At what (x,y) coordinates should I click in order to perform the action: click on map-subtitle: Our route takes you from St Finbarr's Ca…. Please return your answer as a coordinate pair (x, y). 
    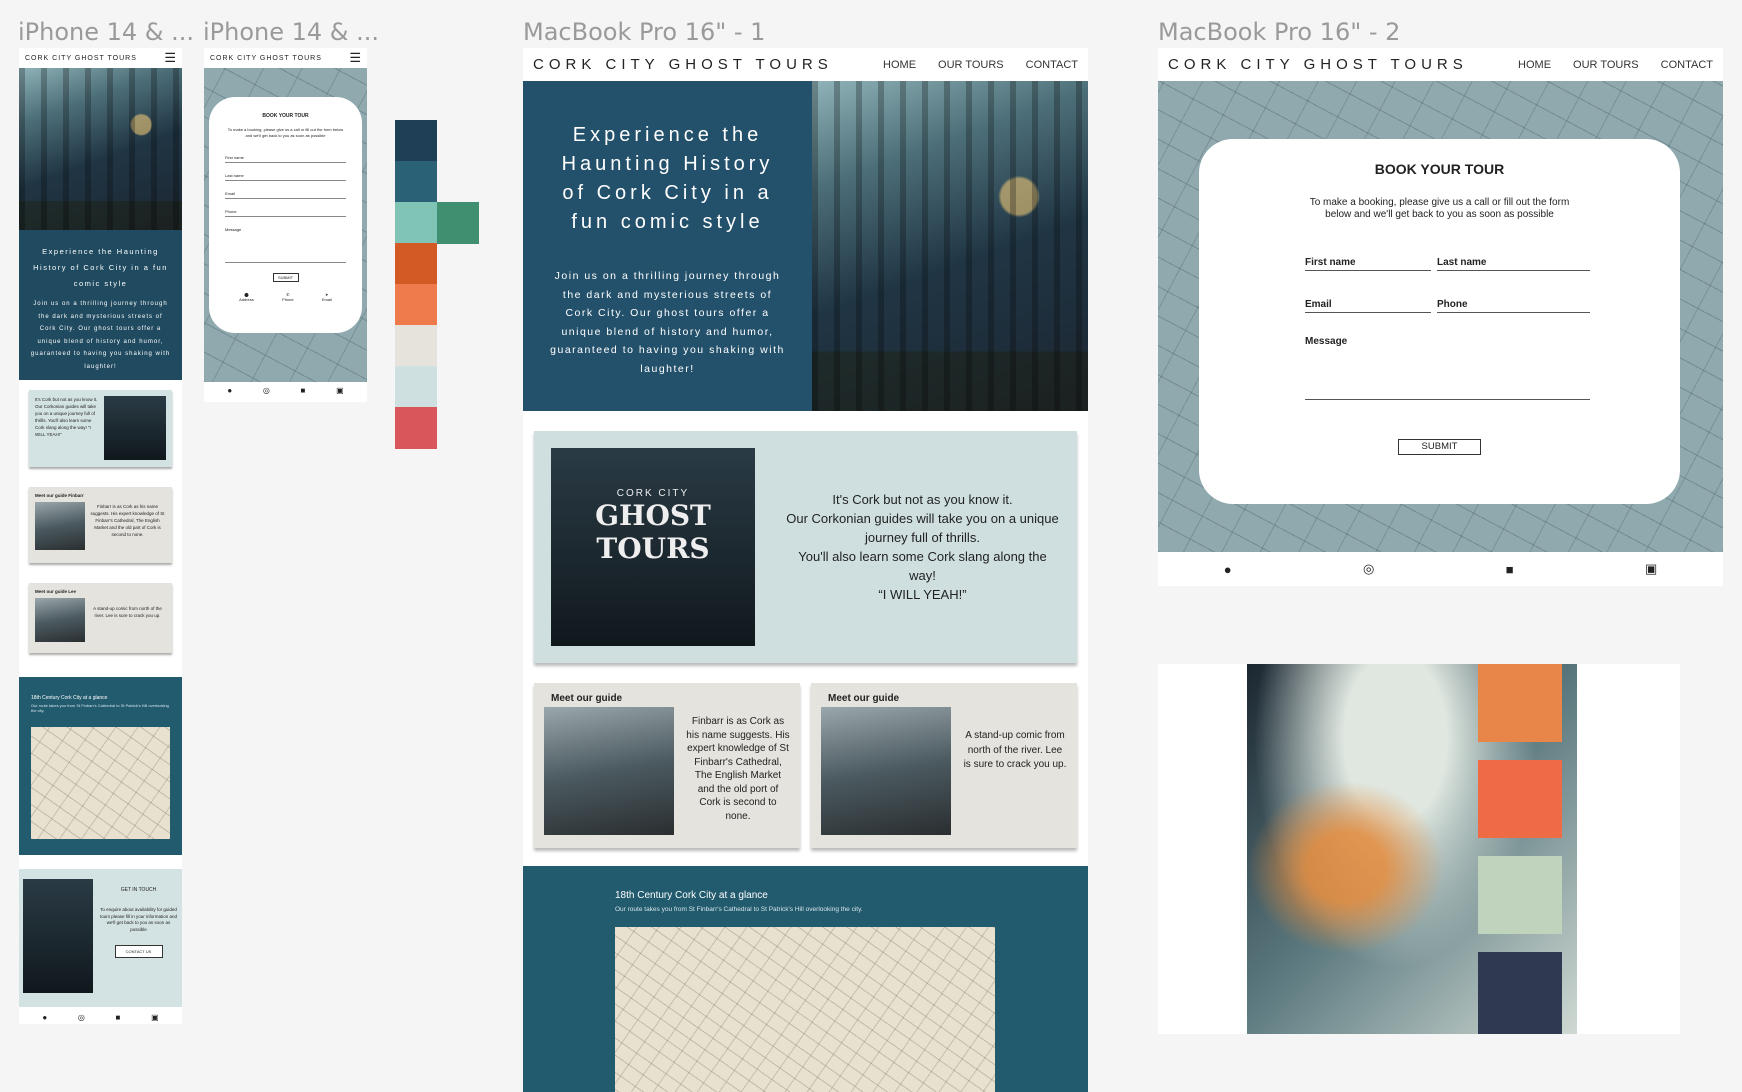
    Looking at the image, I should click on (739, 909).